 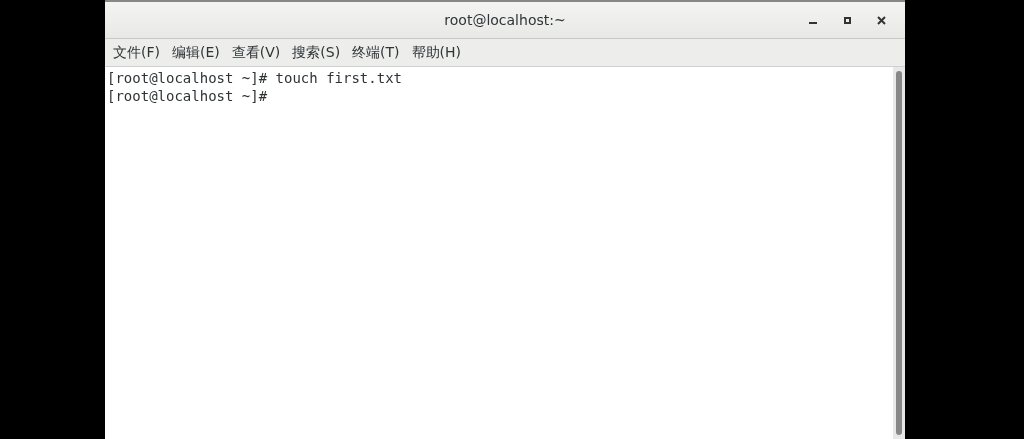 What do you see at coordinates (881, 20) in the screenshot?
I see `close-icon` at bounding box center [881, 20].